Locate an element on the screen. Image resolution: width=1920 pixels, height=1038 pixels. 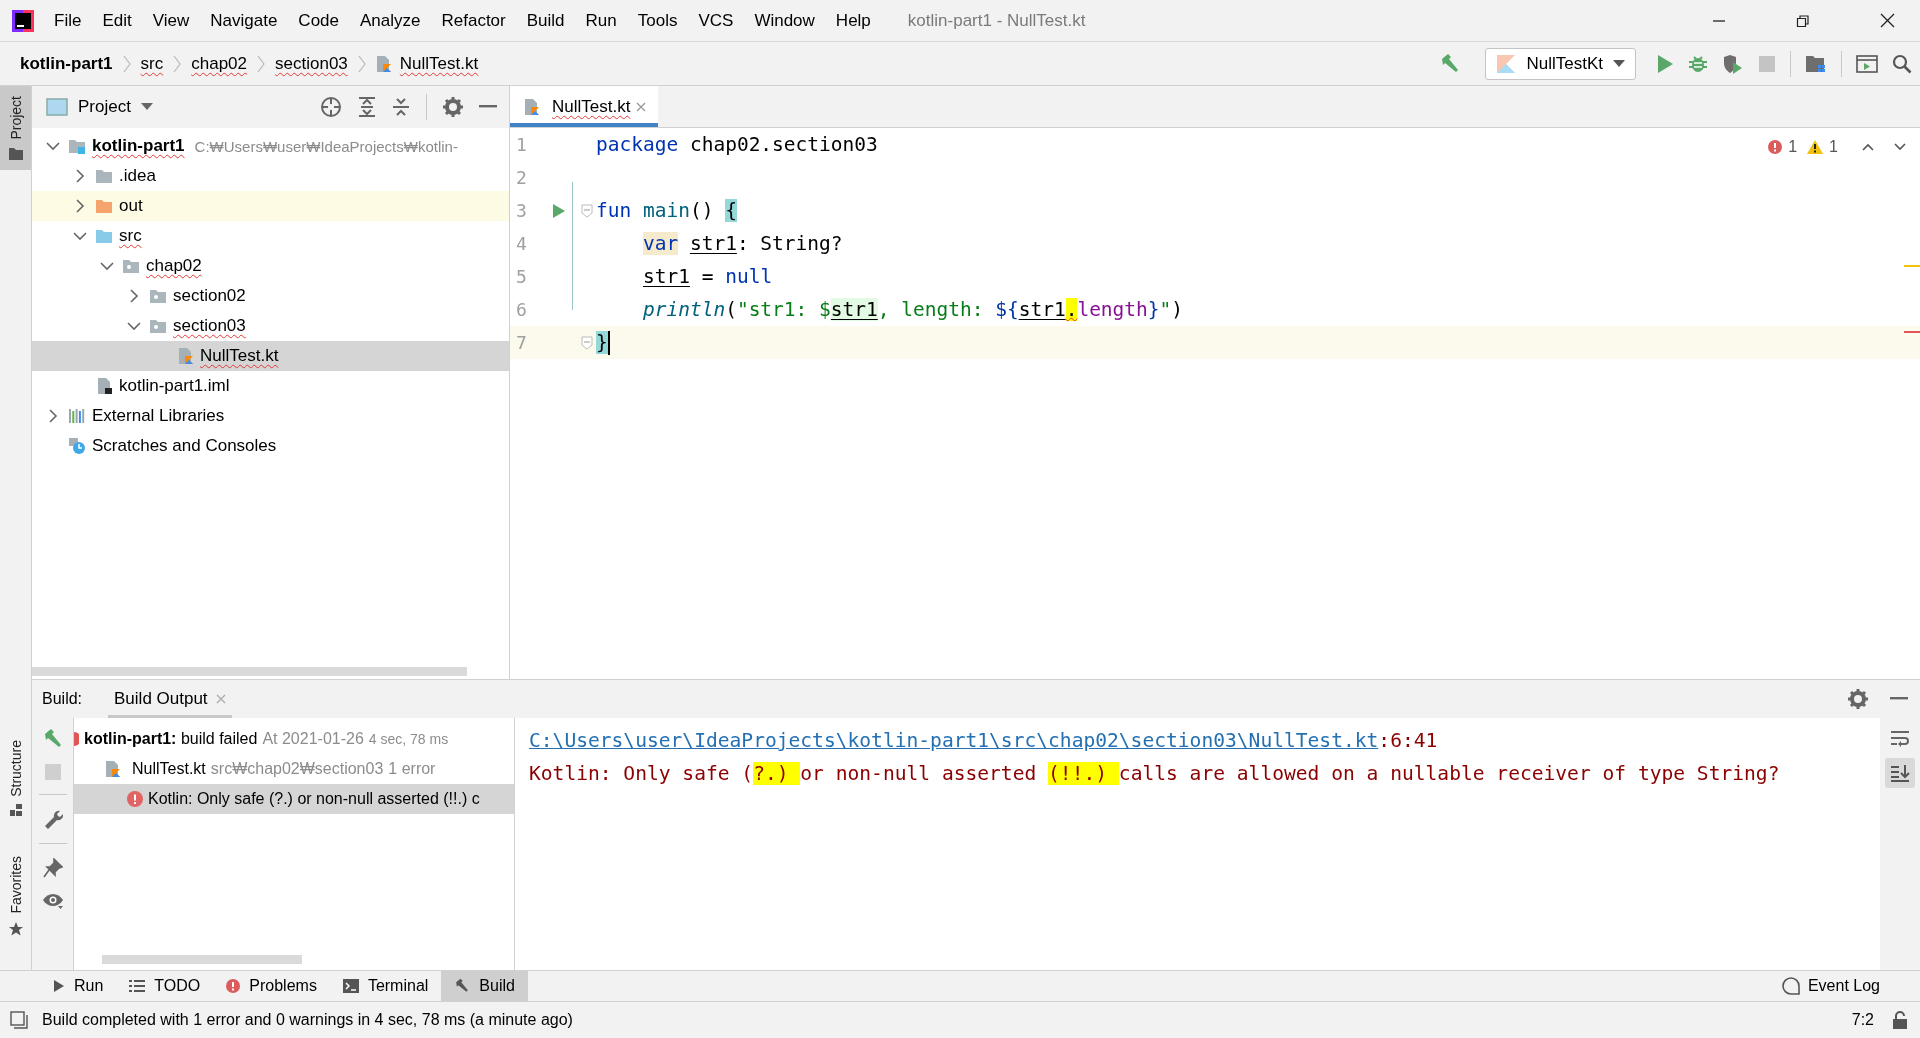
error-count: 1 is located at coordinates (1793, 147).